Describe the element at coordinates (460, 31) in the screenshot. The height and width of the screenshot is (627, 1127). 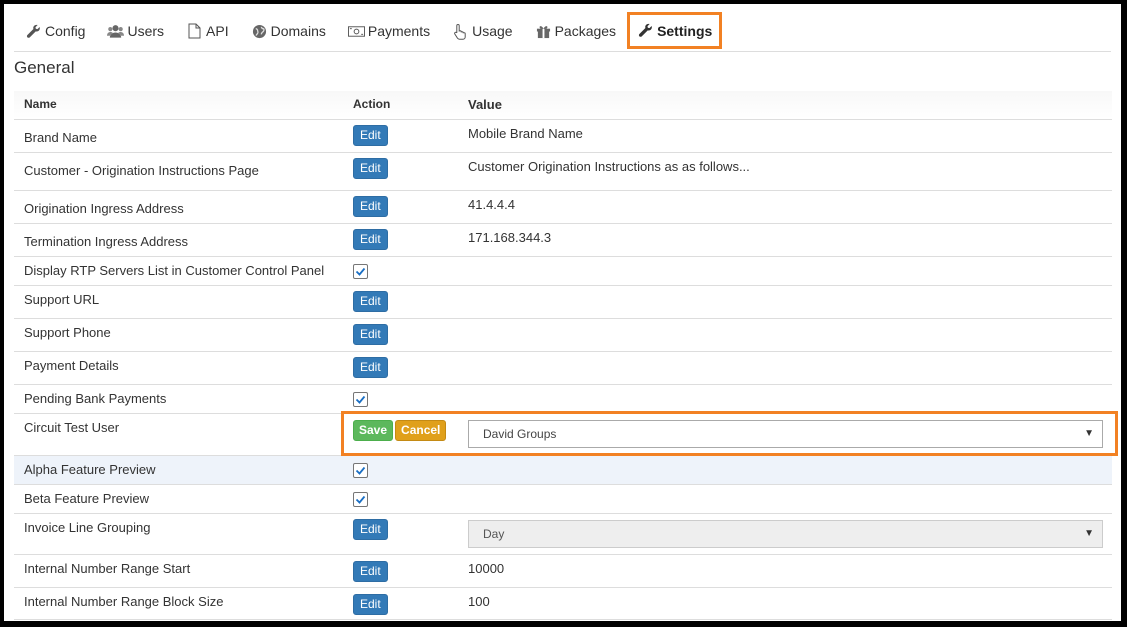
I see `hand-pointer-icon` at that location.